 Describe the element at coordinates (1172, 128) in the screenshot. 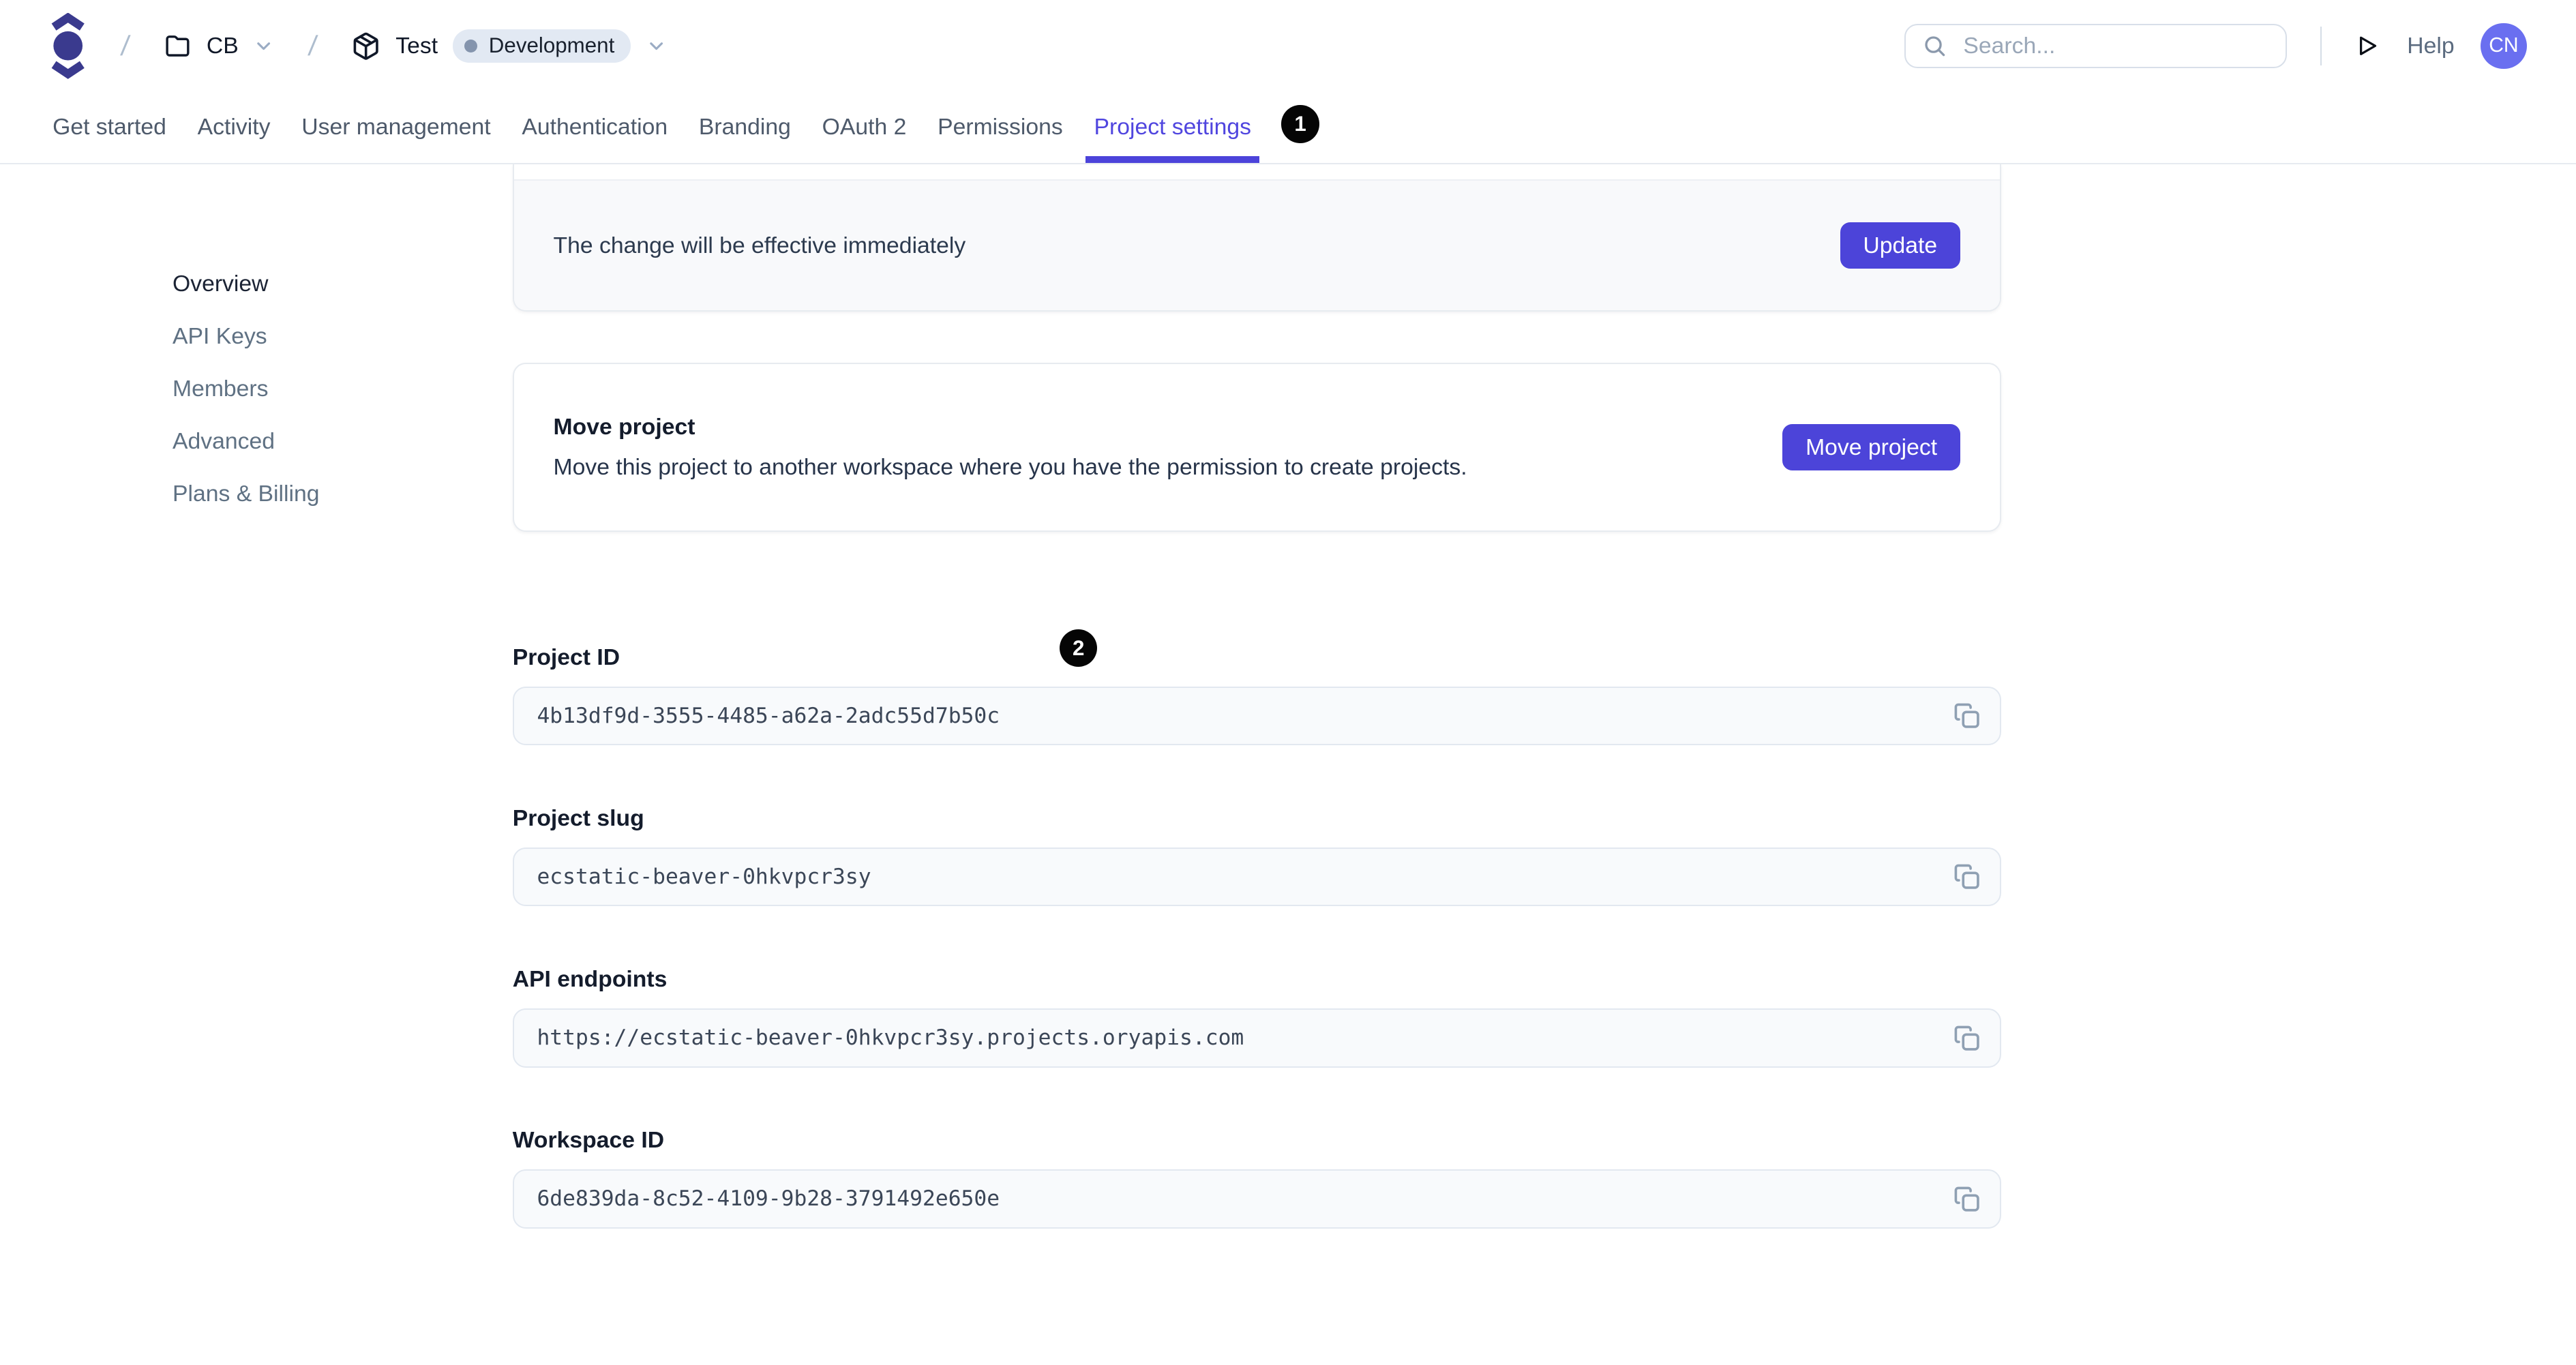

I see `tab-project-settings: Project settings` at that location.